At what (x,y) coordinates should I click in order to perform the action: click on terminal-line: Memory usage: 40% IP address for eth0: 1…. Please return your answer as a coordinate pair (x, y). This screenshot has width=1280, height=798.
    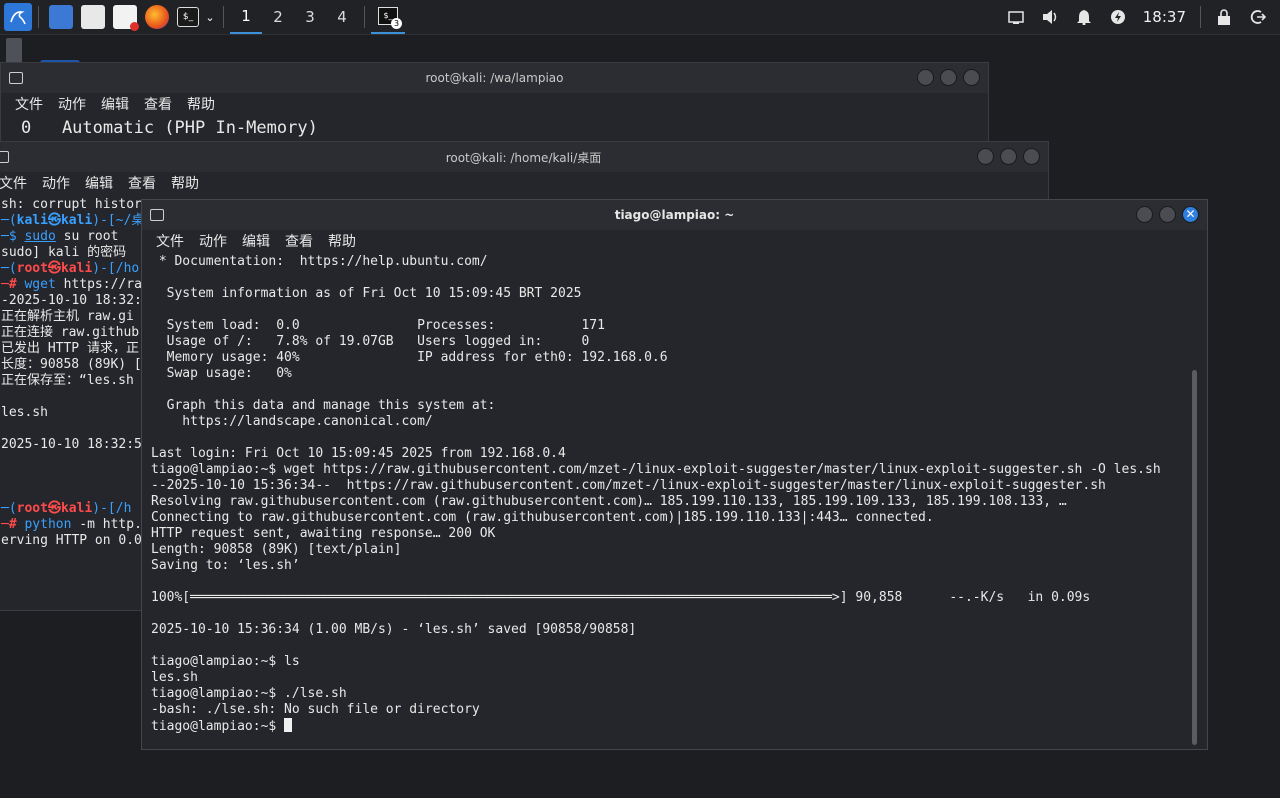
    Looking at the image, I should click on (409, 357).